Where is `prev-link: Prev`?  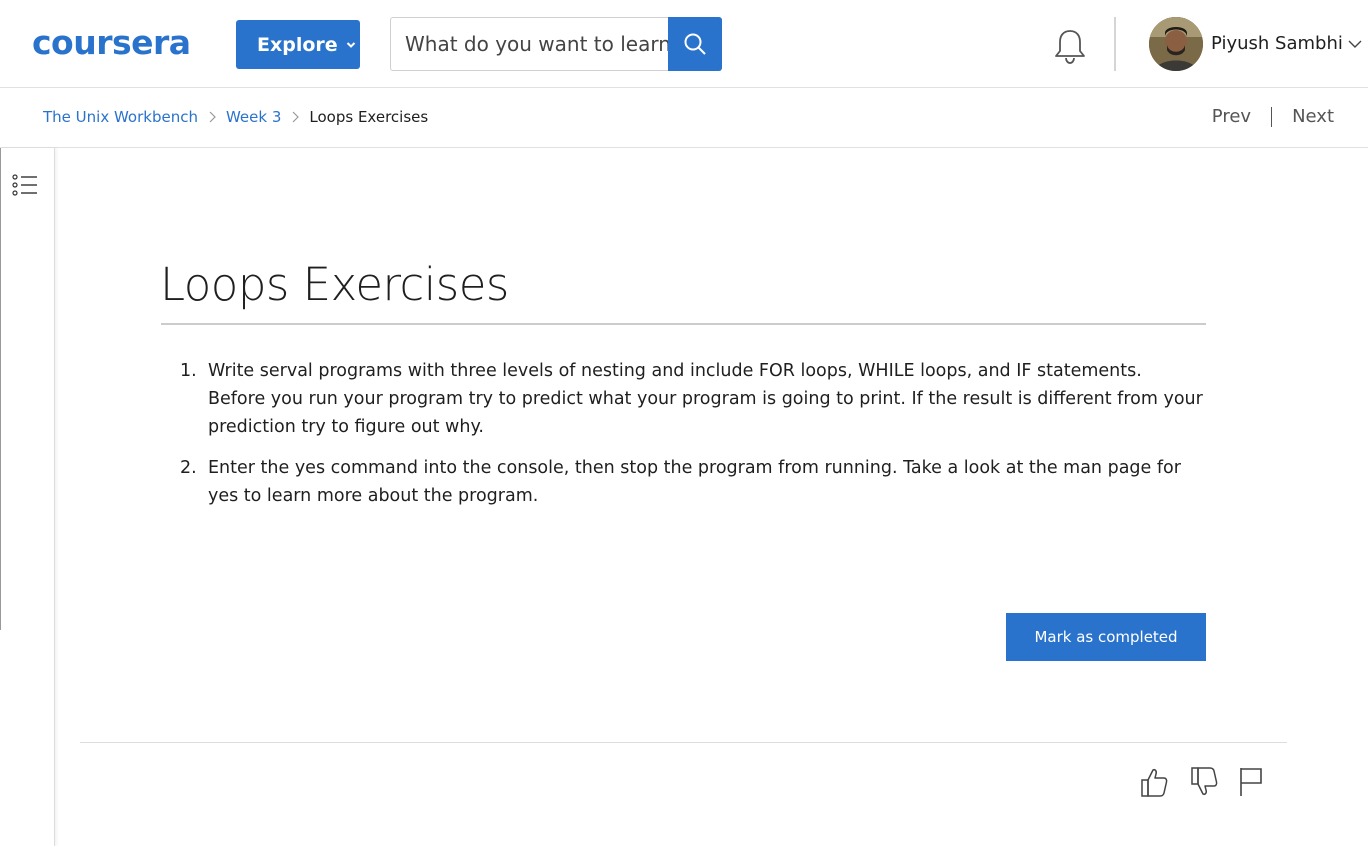
prev-link: Prev is located at coordinates (1231, 116).